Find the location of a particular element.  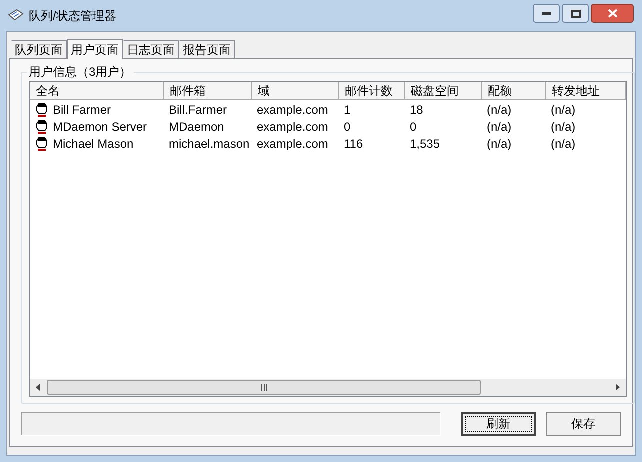

window-title: 队列/状态管理器 is located at coordinates (72, 16).